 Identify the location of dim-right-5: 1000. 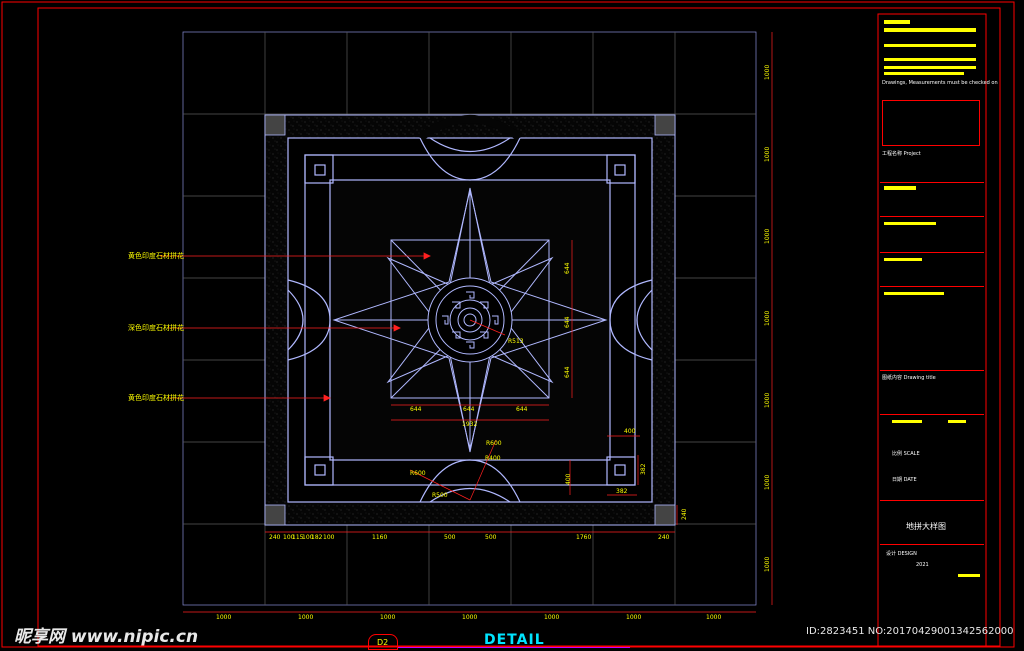
(767, 400).